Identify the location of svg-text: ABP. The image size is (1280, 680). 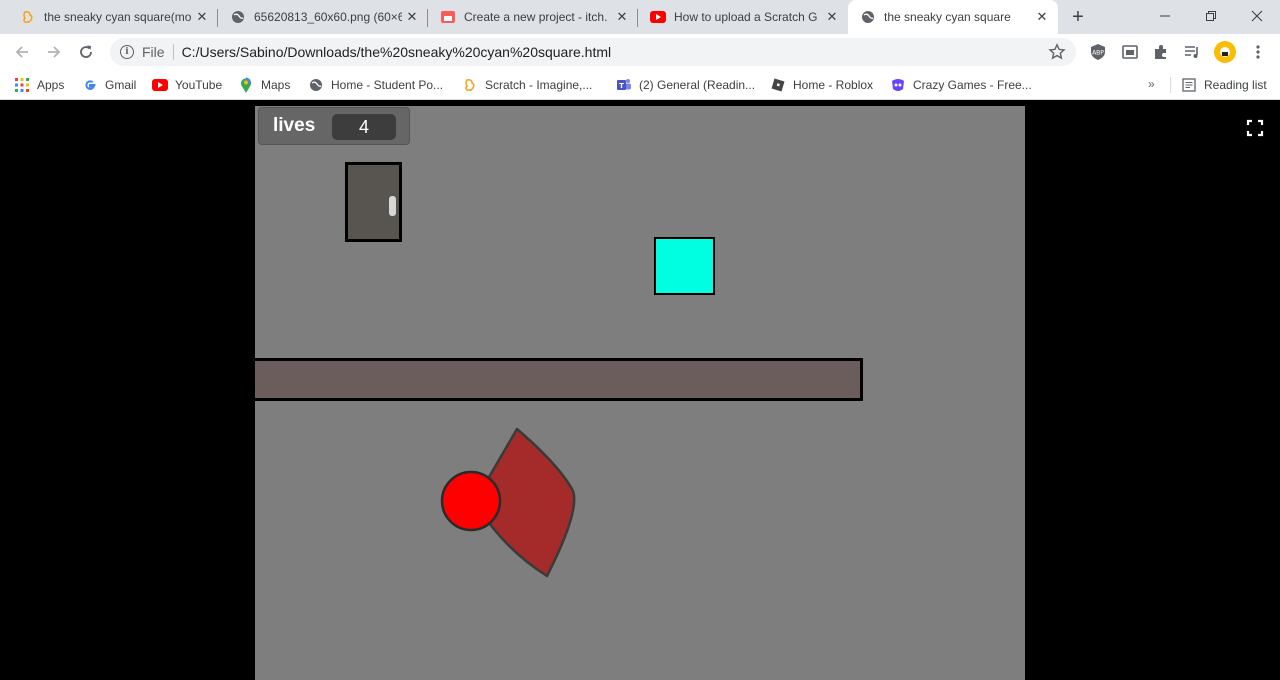
(1098, 53).